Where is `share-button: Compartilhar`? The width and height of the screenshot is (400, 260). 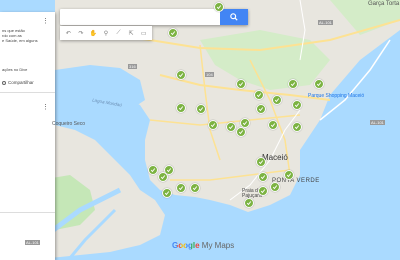 share-button: Compartilhar is located at coordinates (18, 82).